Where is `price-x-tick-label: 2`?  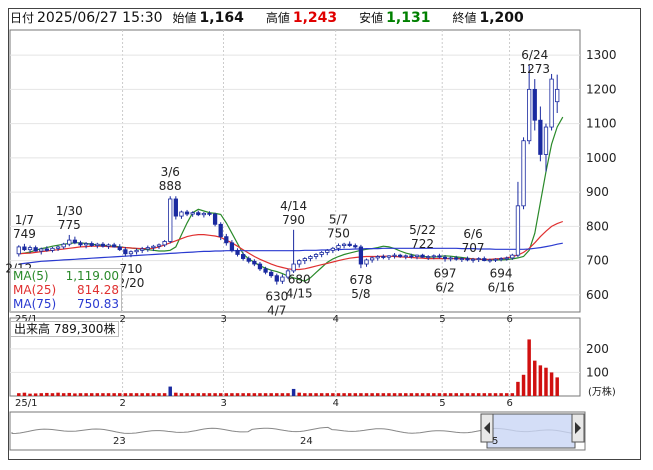 price-x-tick-label: 2 is located at coordinates (123, 319).